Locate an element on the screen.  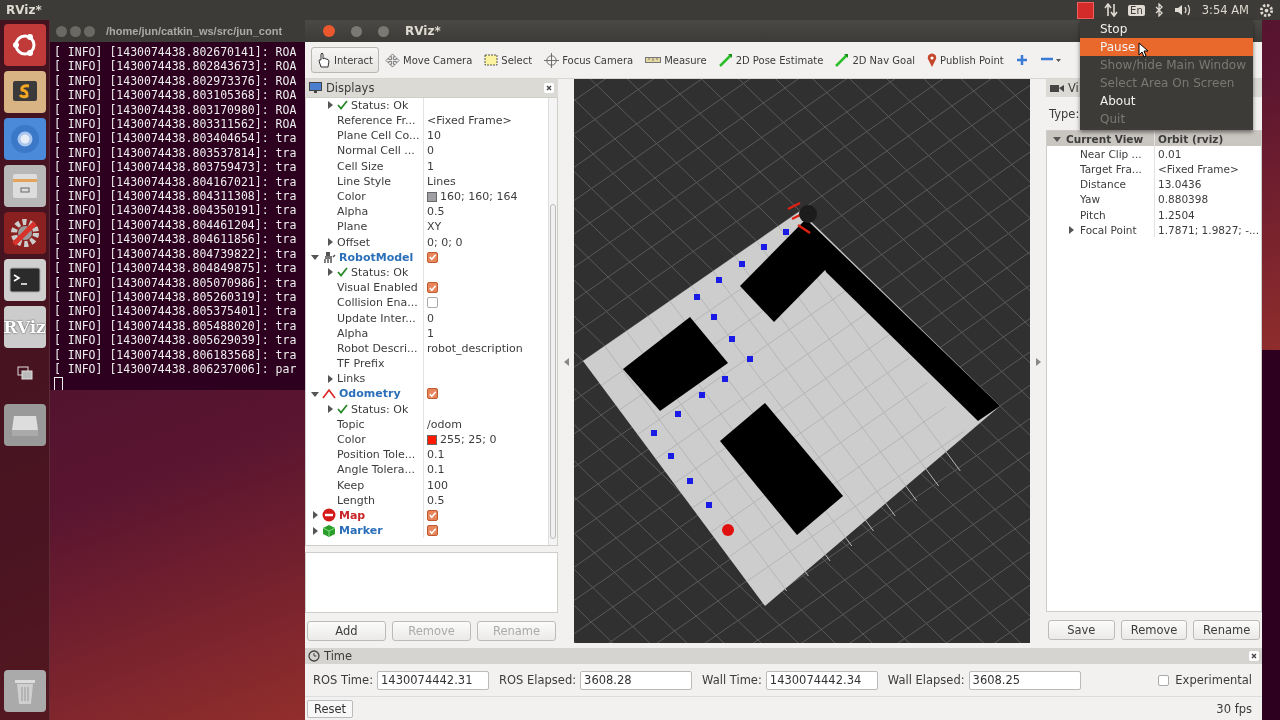
property-value: 0.5 is located at coordinates (436, 500).